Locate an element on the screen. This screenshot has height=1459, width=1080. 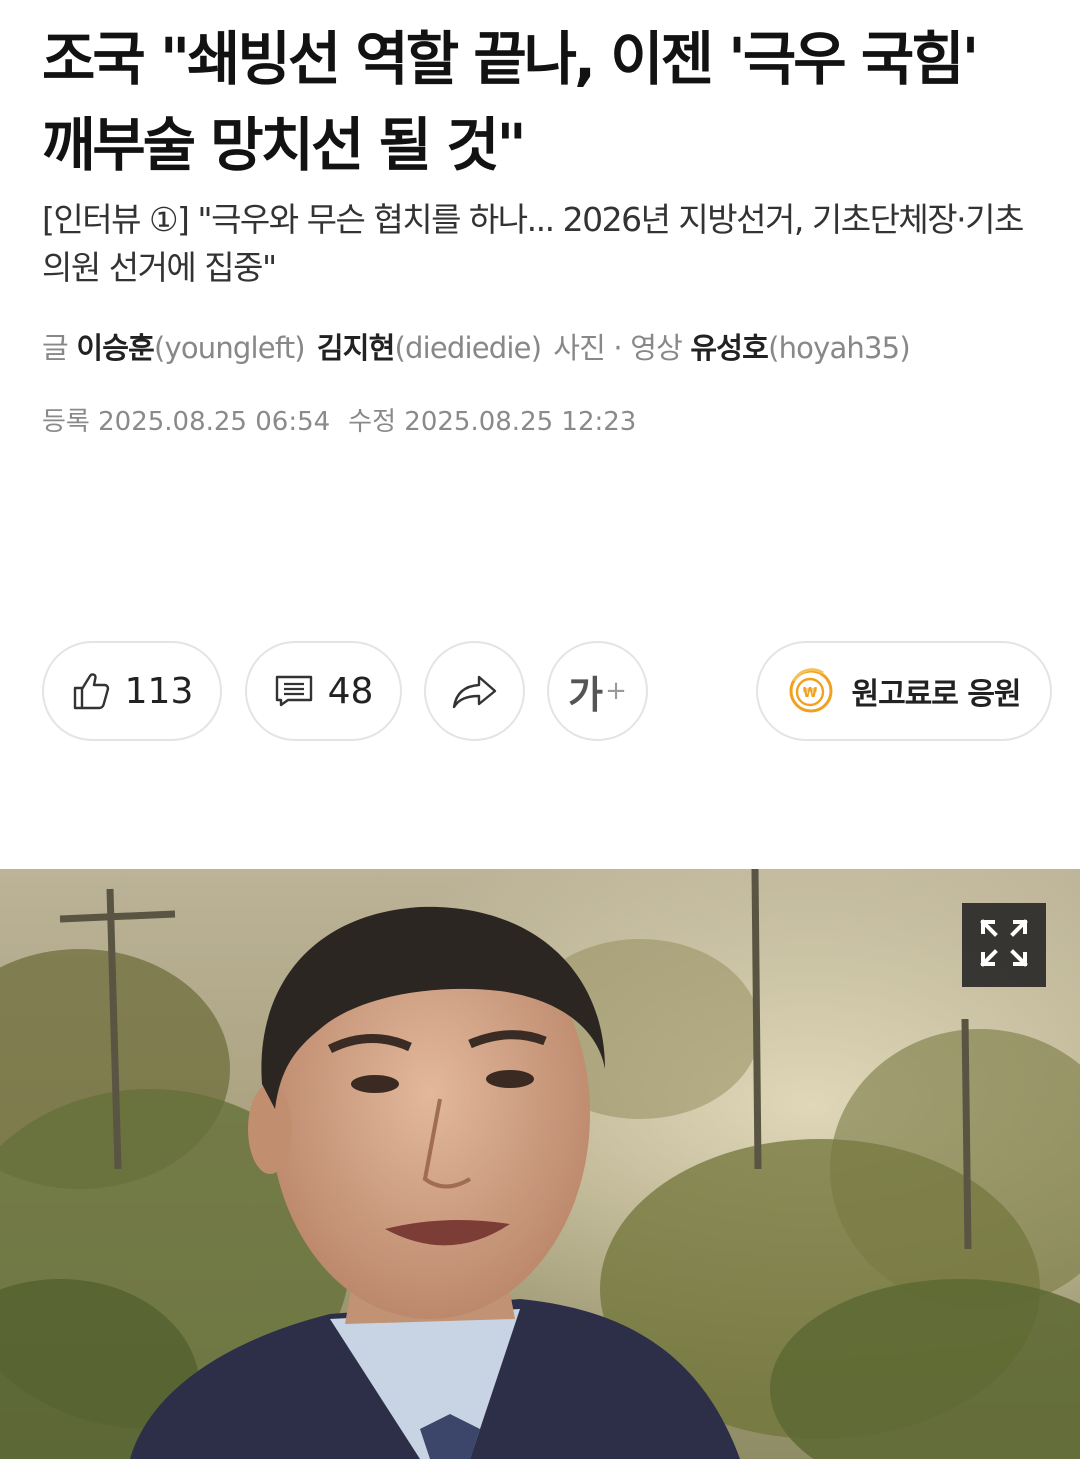
writer-name: 김지현 is located at coordinates (356, 348).